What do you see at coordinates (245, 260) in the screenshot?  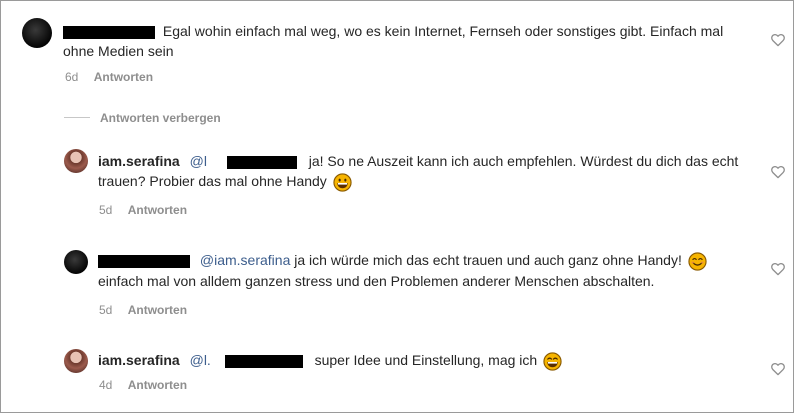 I see `mention-link: @iam.serafina` at bounding box center [245, 260].